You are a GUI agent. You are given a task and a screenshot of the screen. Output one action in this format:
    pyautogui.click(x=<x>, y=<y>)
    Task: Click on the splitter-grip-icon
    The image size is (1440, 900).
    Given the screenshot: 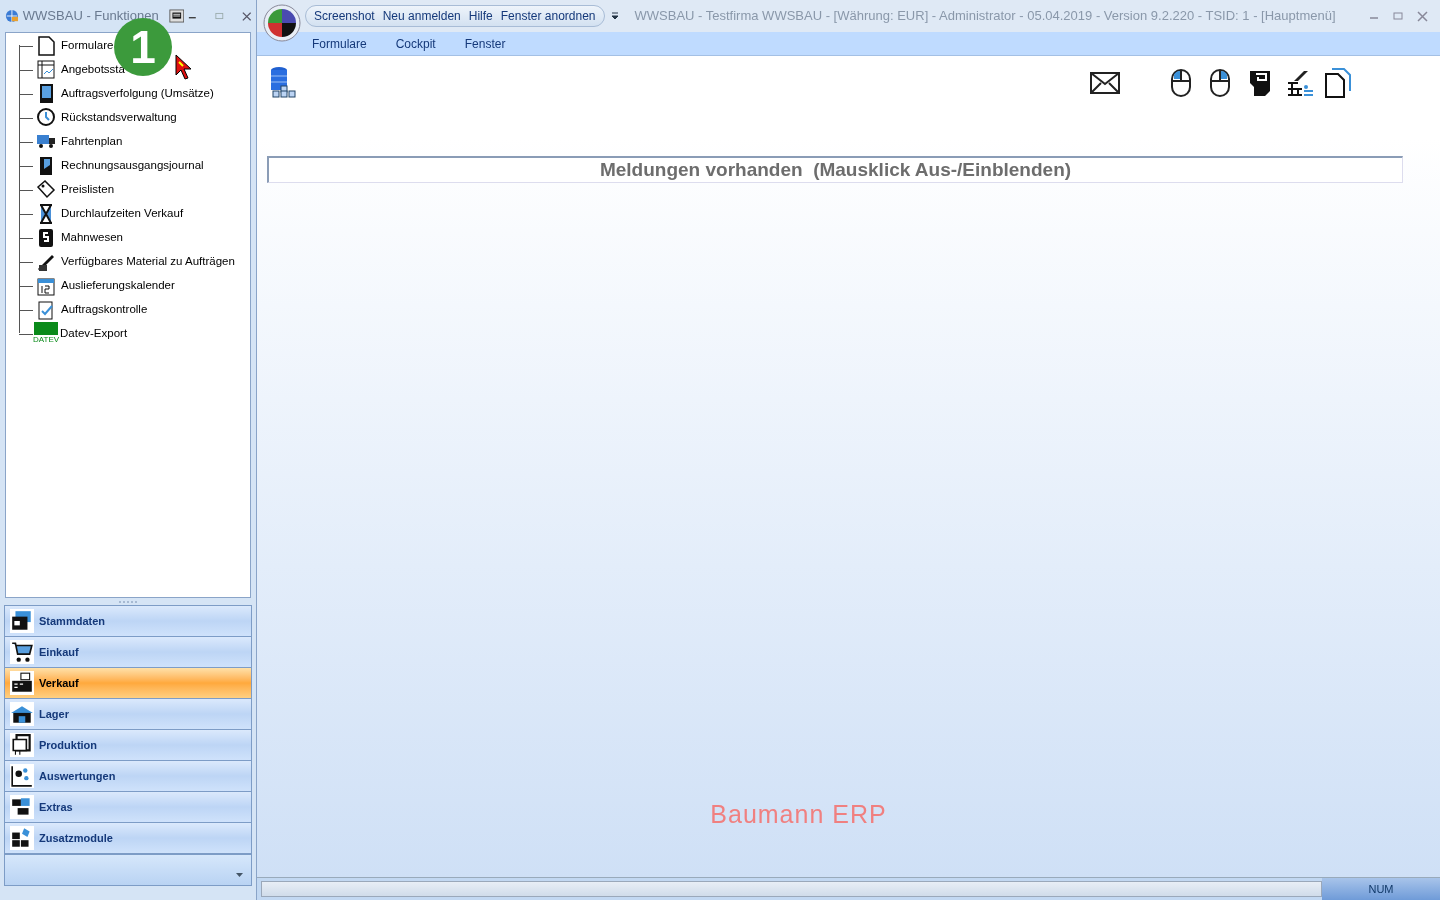 What is the action you would take?
    pyautogui.click(x=128, y=602)
    